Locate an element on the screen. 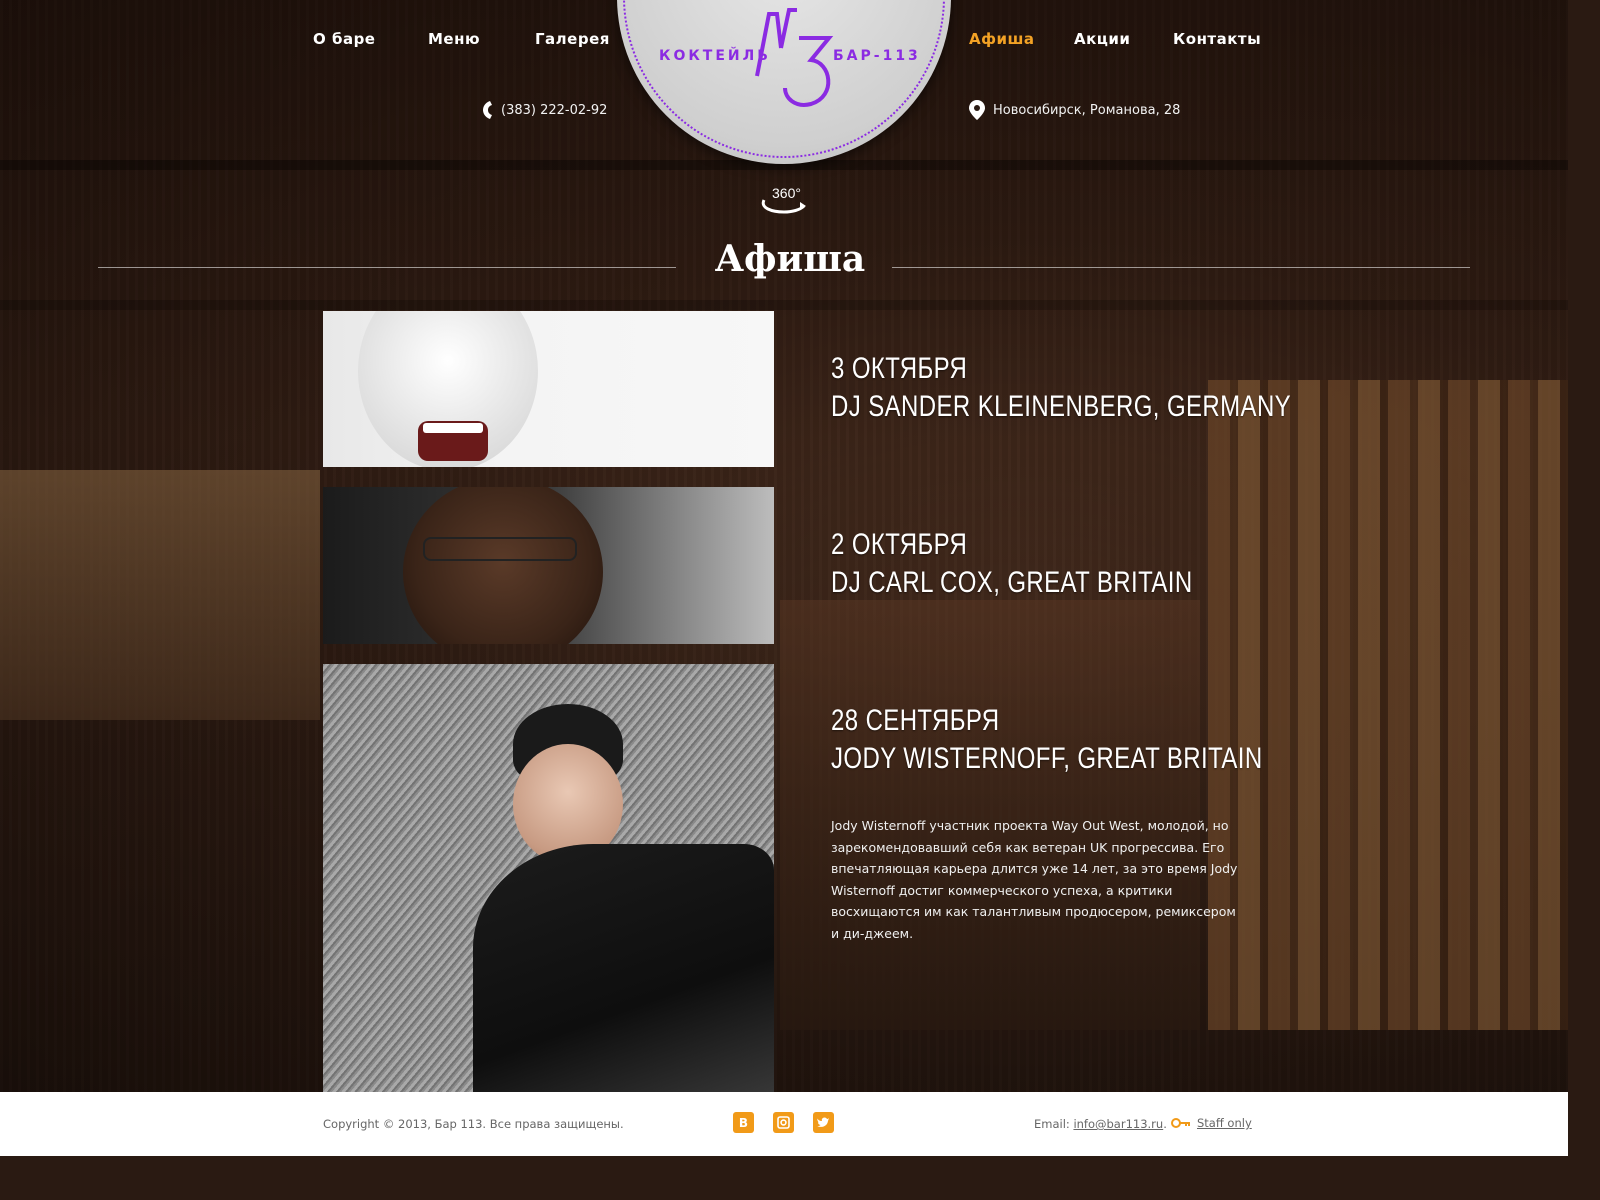  panorama-label: 360° is located at coordinates (786, 193).